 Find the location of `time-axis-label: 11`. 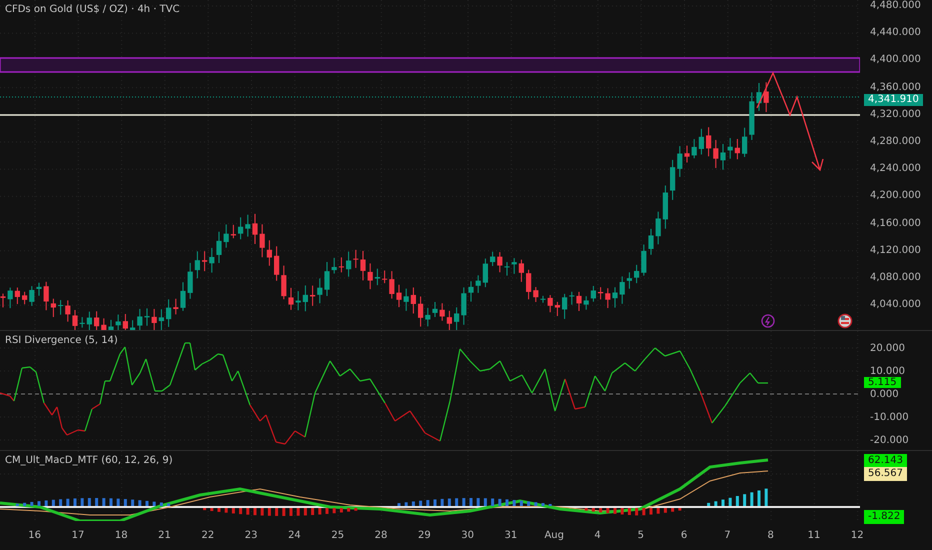

time-axis-label: 11 is located at coordinates (814, 535).